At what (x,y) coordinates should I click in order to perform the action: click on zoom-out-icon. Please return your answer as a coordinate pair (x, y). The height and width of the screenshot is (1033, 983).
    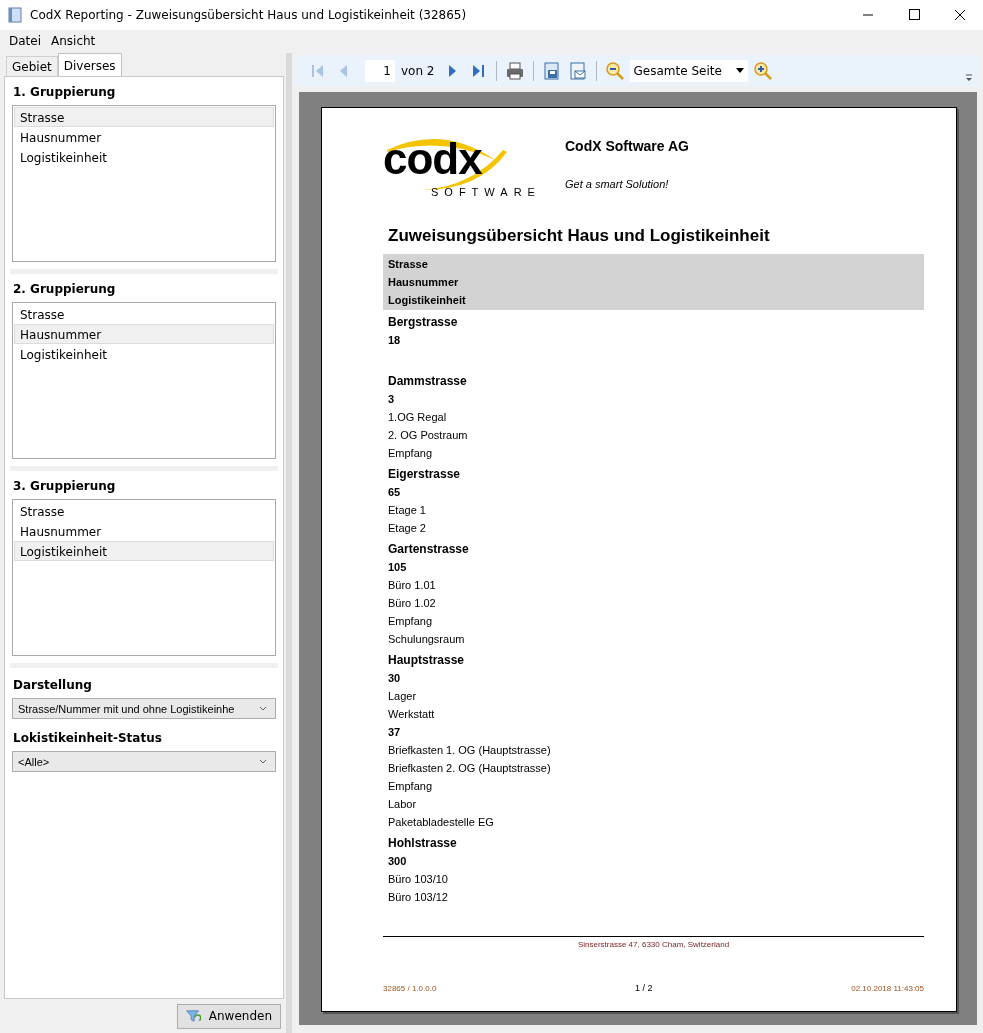
    Looking at the image, I should click on (614, 70).